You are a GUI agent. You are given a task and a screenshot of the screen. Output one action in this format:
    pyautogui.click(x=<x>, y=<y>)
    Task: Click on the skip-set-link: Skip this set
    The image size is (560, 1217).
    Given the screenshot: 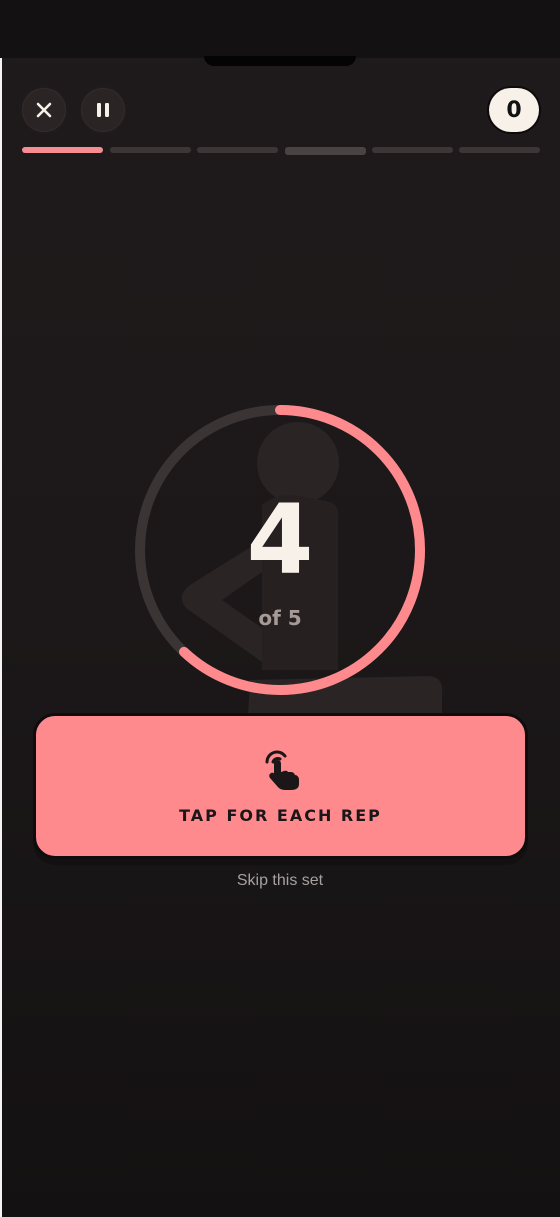 What is the action you would take?
    pyautogui.click(x=280, y=881)
    